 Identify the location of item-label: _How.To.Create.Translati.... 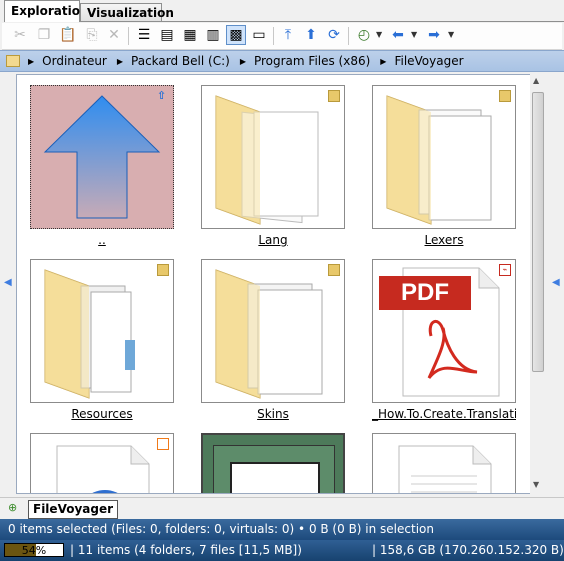
(444, 414).